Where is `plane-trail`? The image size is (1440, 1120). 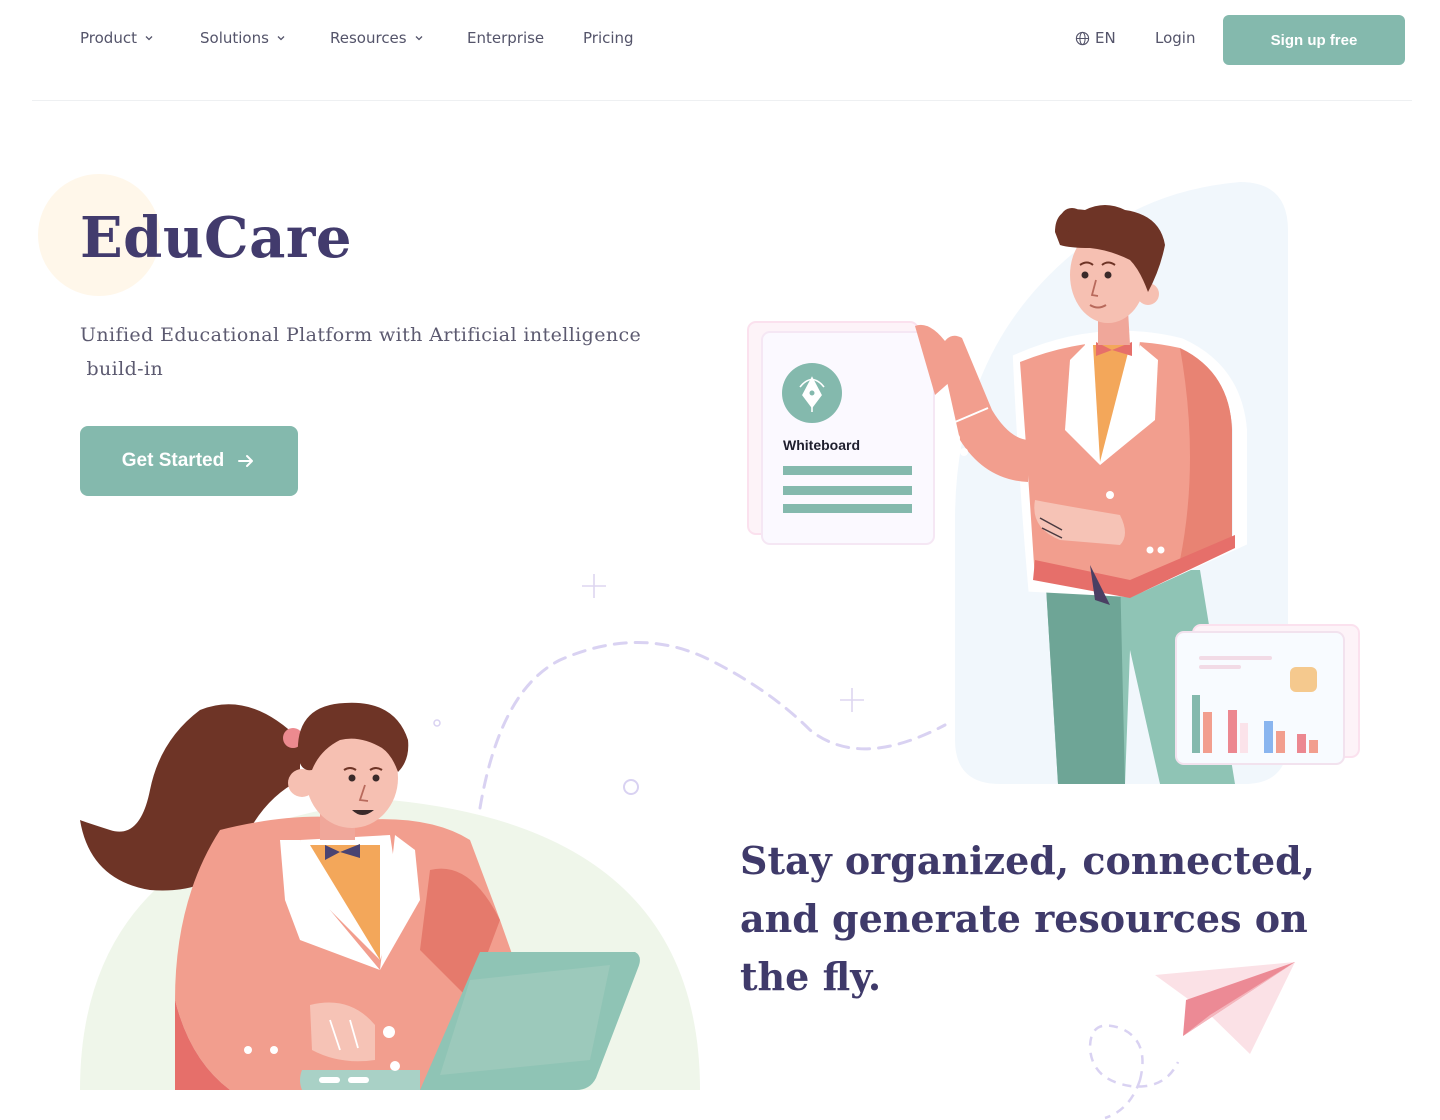 plane-trail is located at coordinates (1134, 1072).